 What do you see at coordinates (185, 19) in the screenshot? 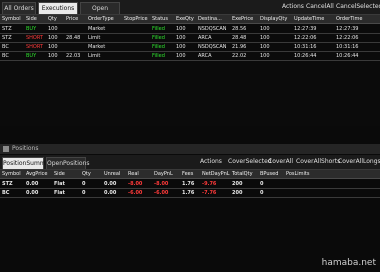
I see `column-header: ExeQty` at bounding box center [185, 19].